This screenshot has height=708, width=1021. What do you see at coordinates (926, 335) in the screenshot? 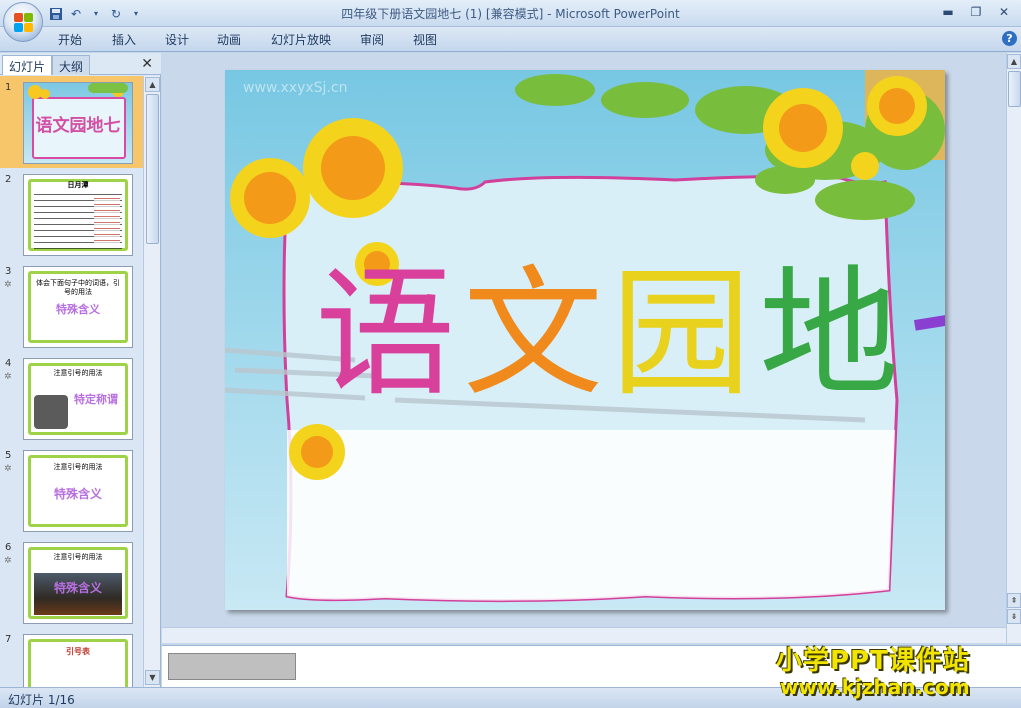
I see `title-char: 七` at bounding box center [926, 335].